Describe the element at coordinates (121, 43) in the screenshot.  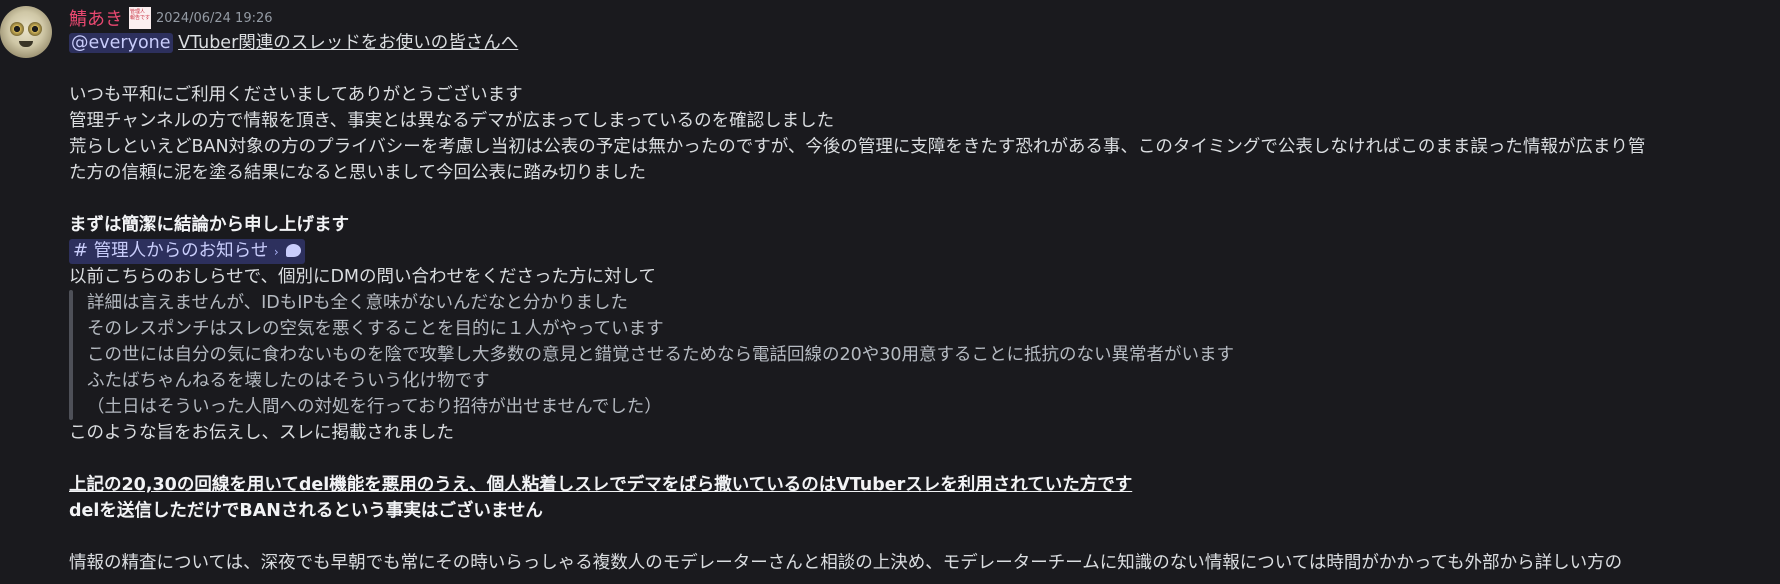
I see `everyone-mention: @everyone` at that location.